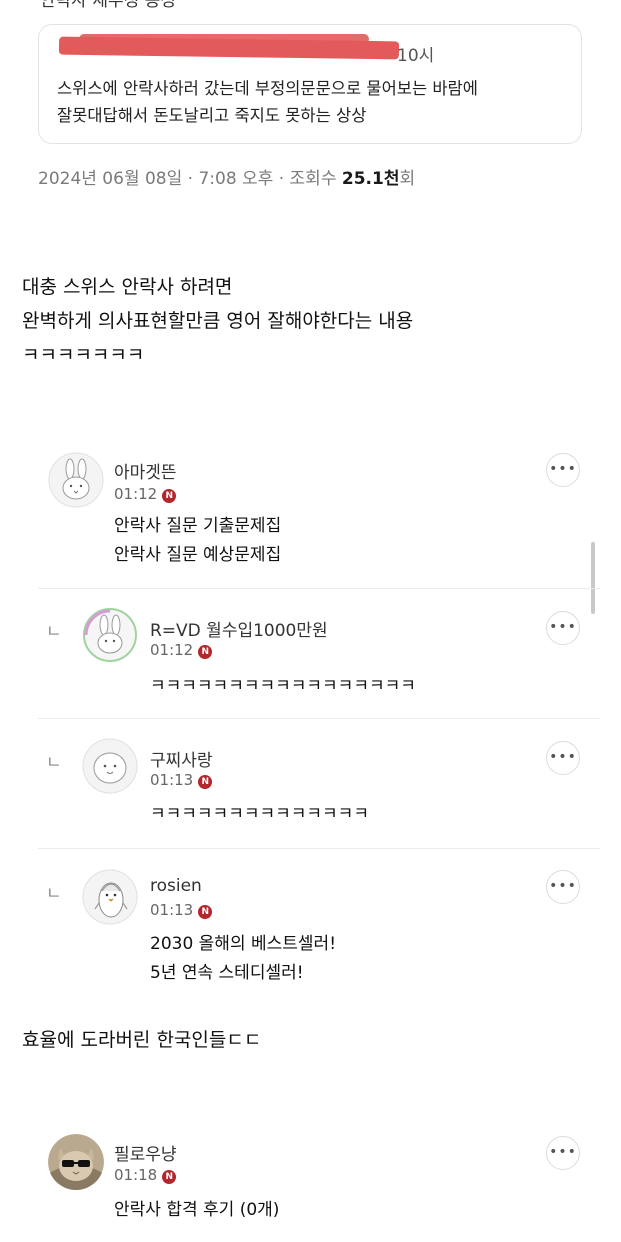 The height and width of the screenshot is (1242, 621). Describe the element at coordinates (190, 179) in the screenshot. I see `post-date: 2024년 06월 08일 · 7:08 오후 · 조회수` at that location.